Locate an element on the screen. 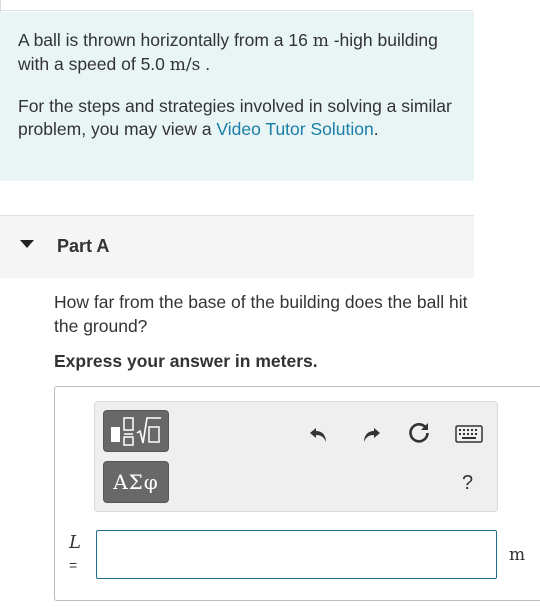 The image size is (540, 607). part-title: Part A is located at coordinates (83, 246).